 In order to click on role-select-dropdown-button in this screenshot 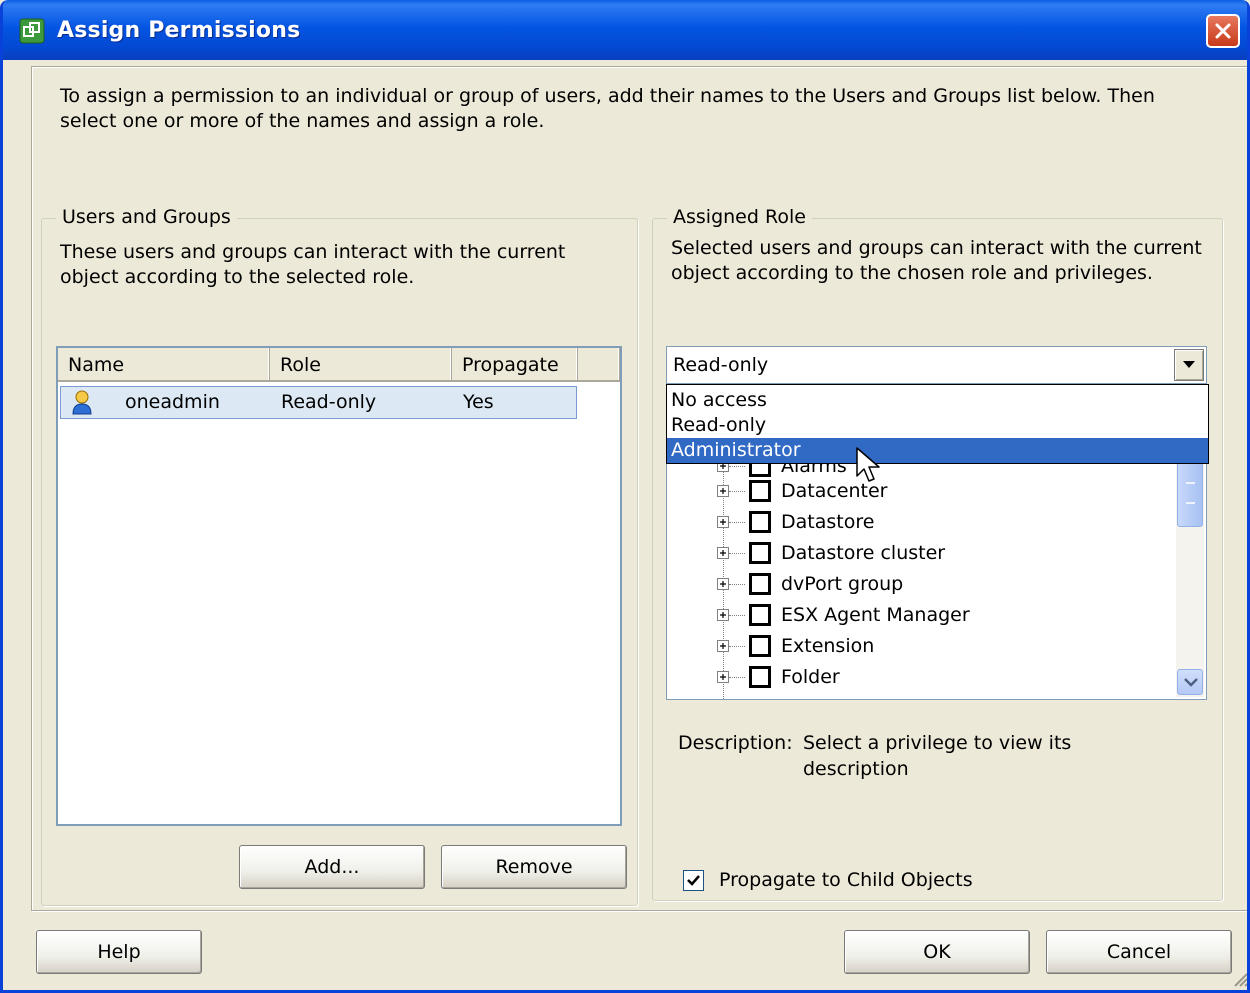, I will do `click(1189, 365)`.